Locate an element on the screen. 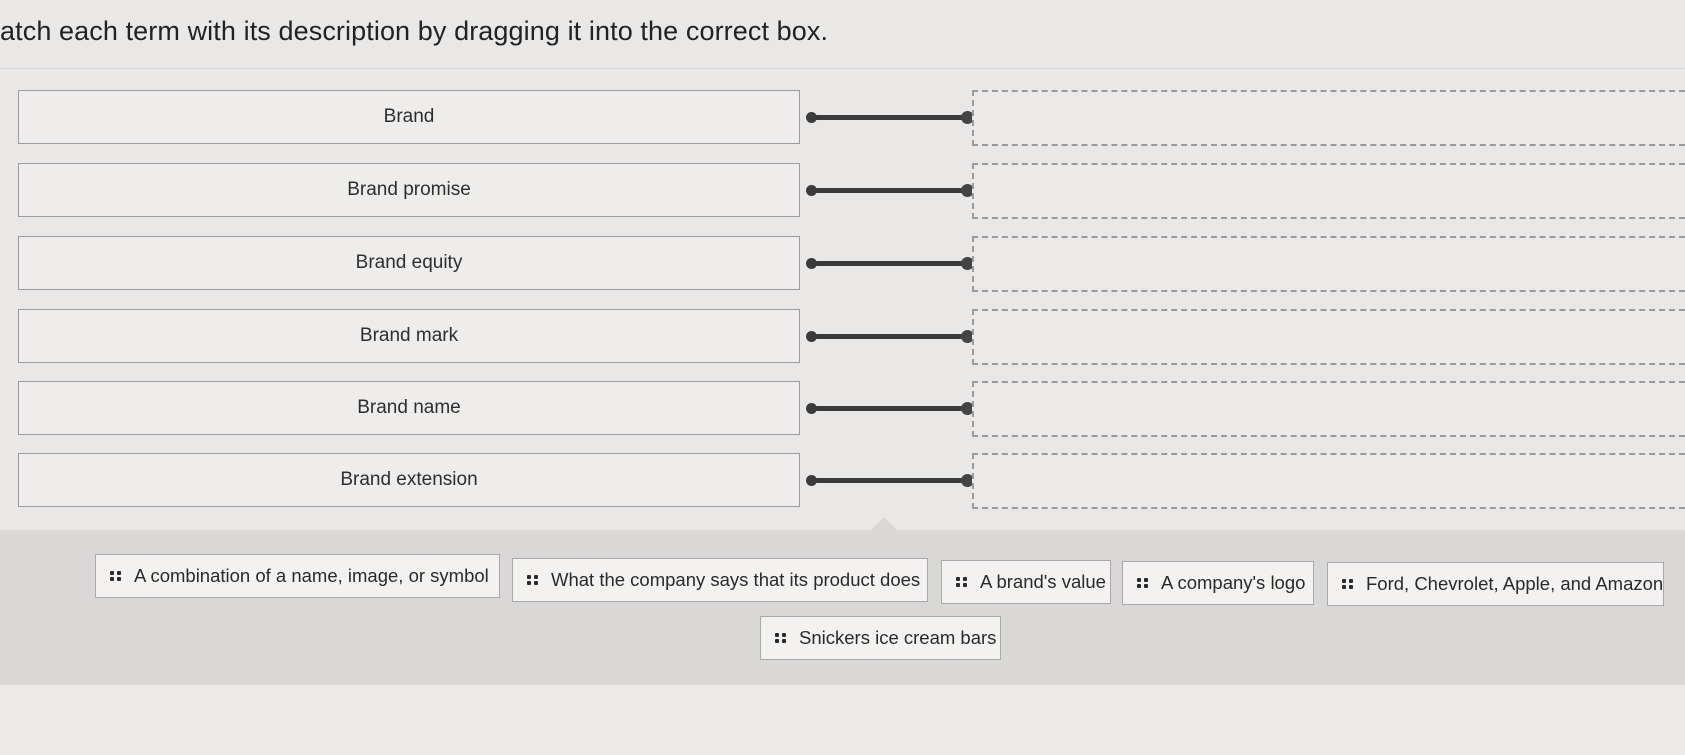  match-row: Brand equity is located at coordinates (842, 264).